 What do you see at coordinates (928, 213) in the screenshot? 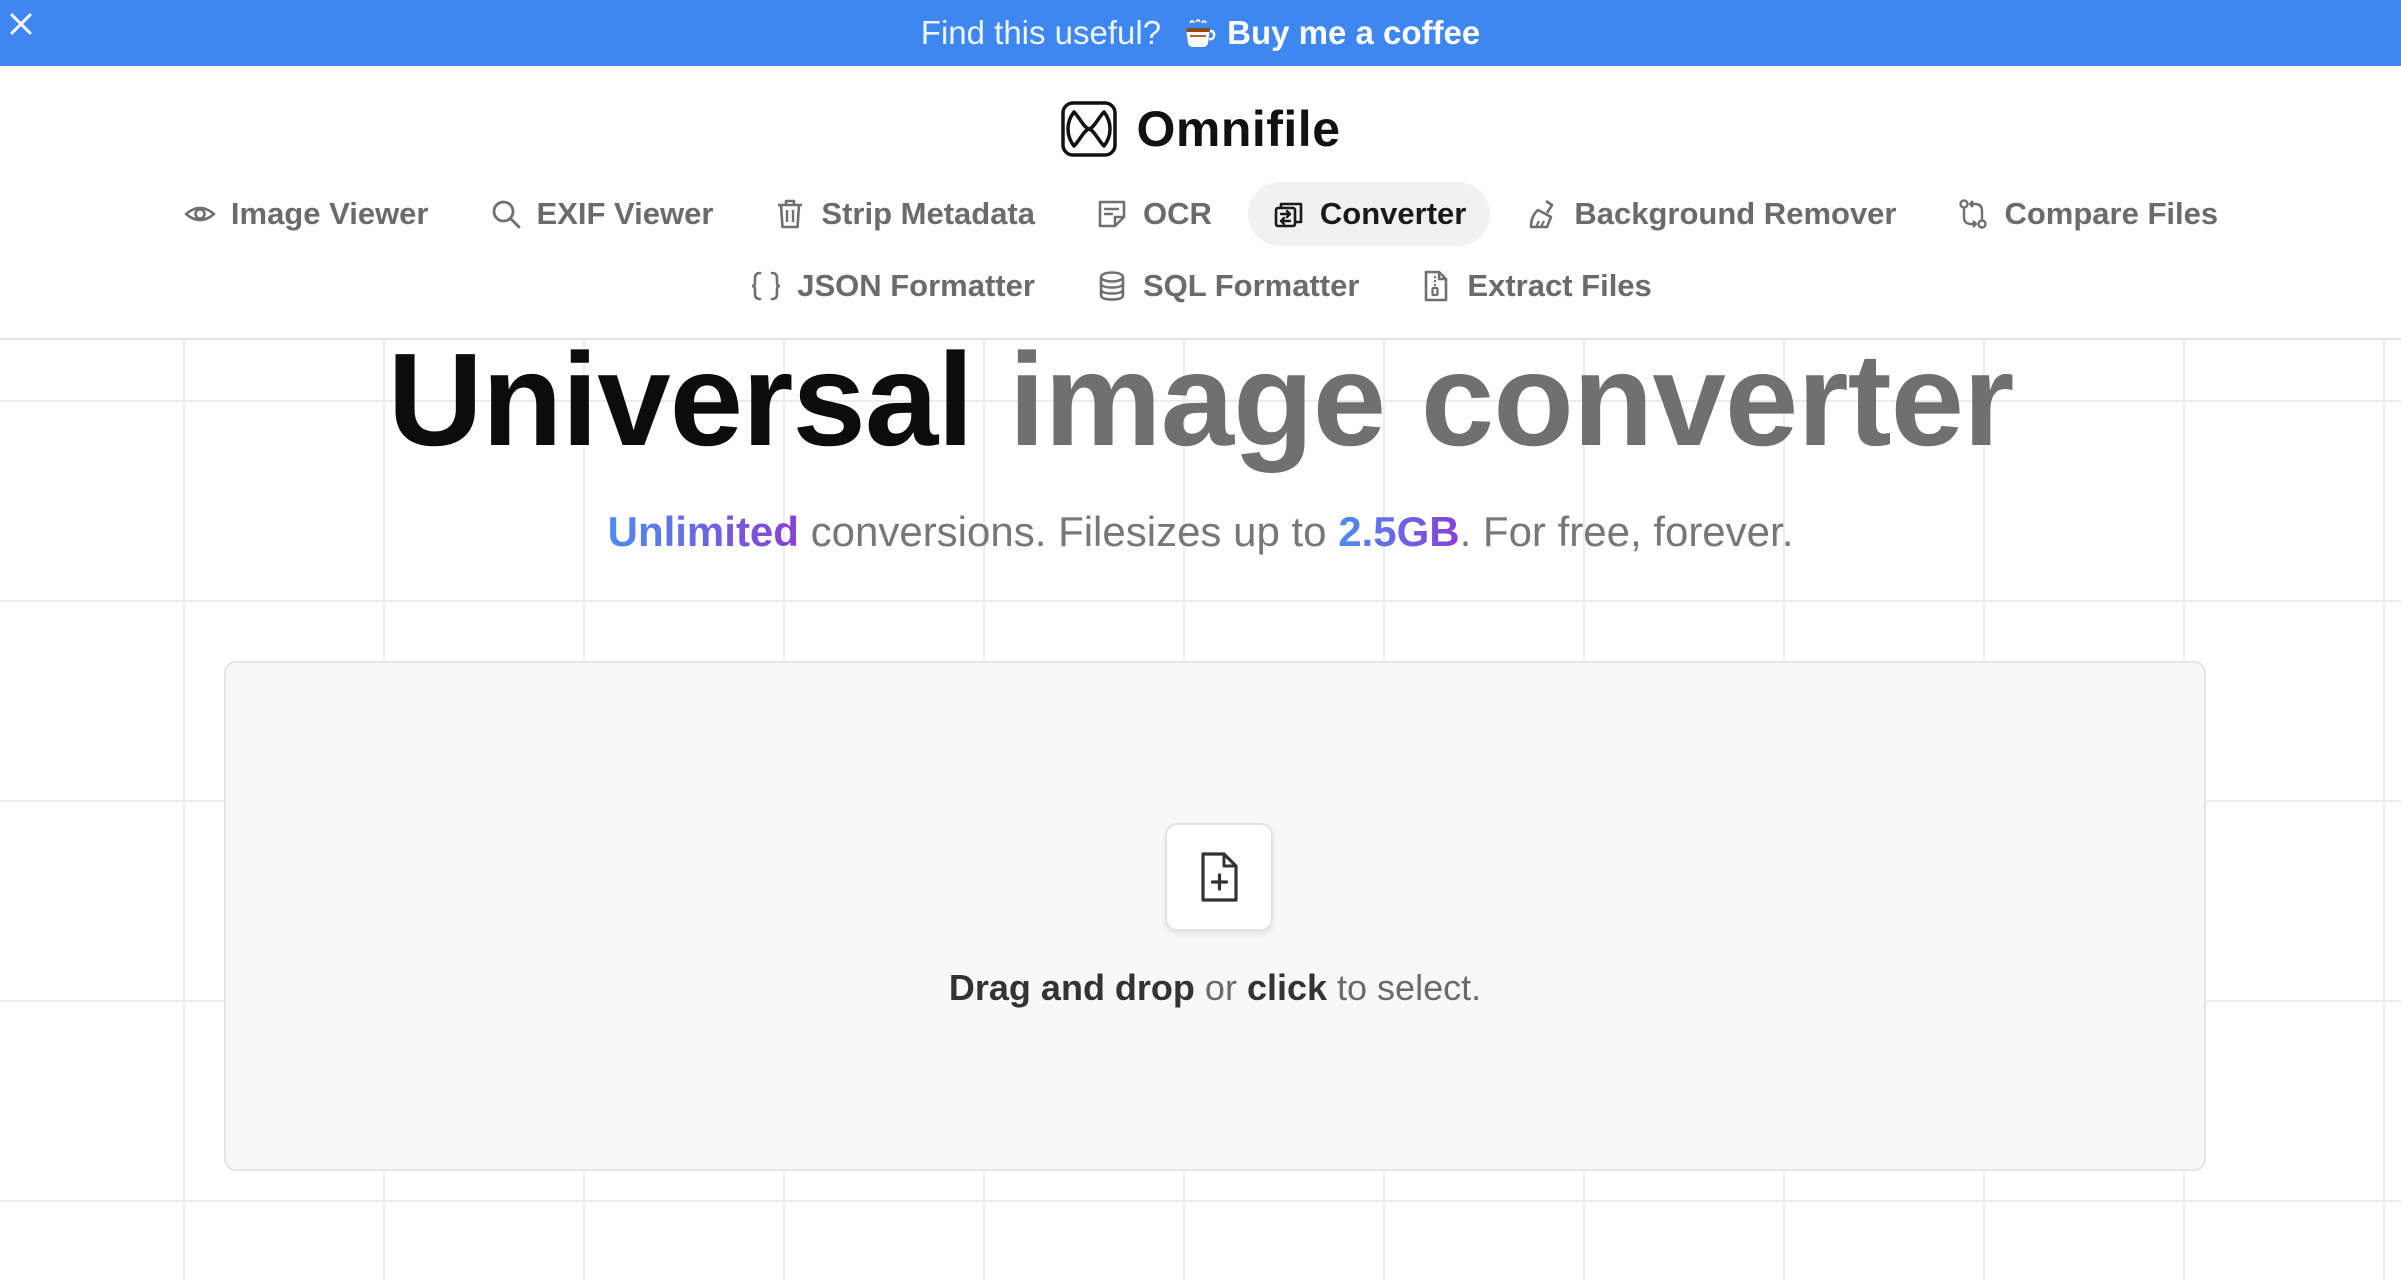
I see `nav-label: Strip Metadata` at bounding box center [928, 213].